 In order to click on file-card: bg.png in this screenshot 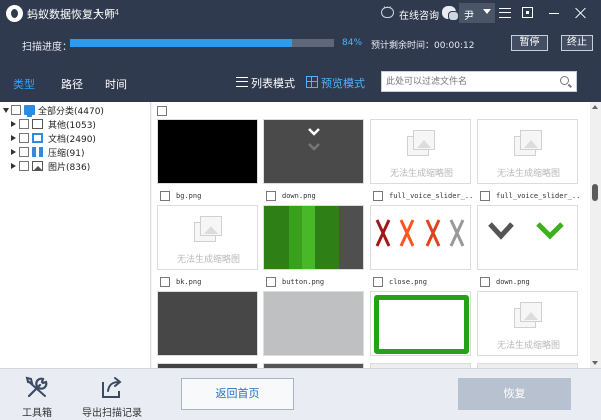, I will do `click(207, 160)`.